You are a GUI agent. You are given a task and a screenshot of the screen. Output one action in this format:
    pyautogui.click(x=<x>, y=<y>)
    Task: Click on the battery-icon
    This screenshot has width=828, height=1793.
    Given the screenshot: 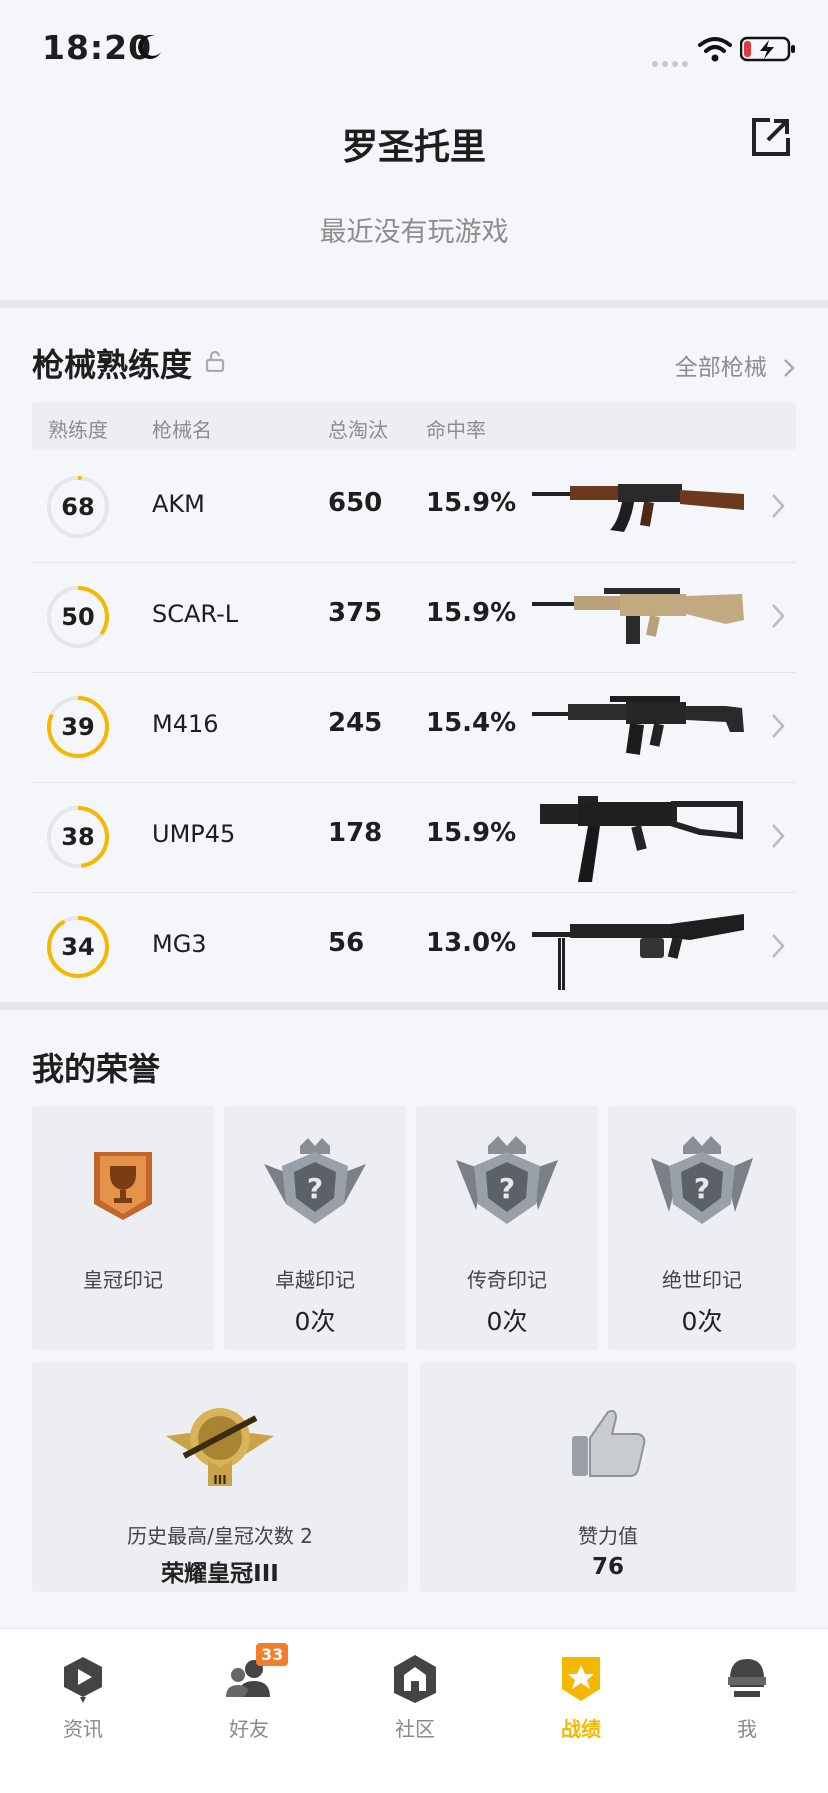 What is the action you would take?
    pyautogui.click(x=767, y=49)
    